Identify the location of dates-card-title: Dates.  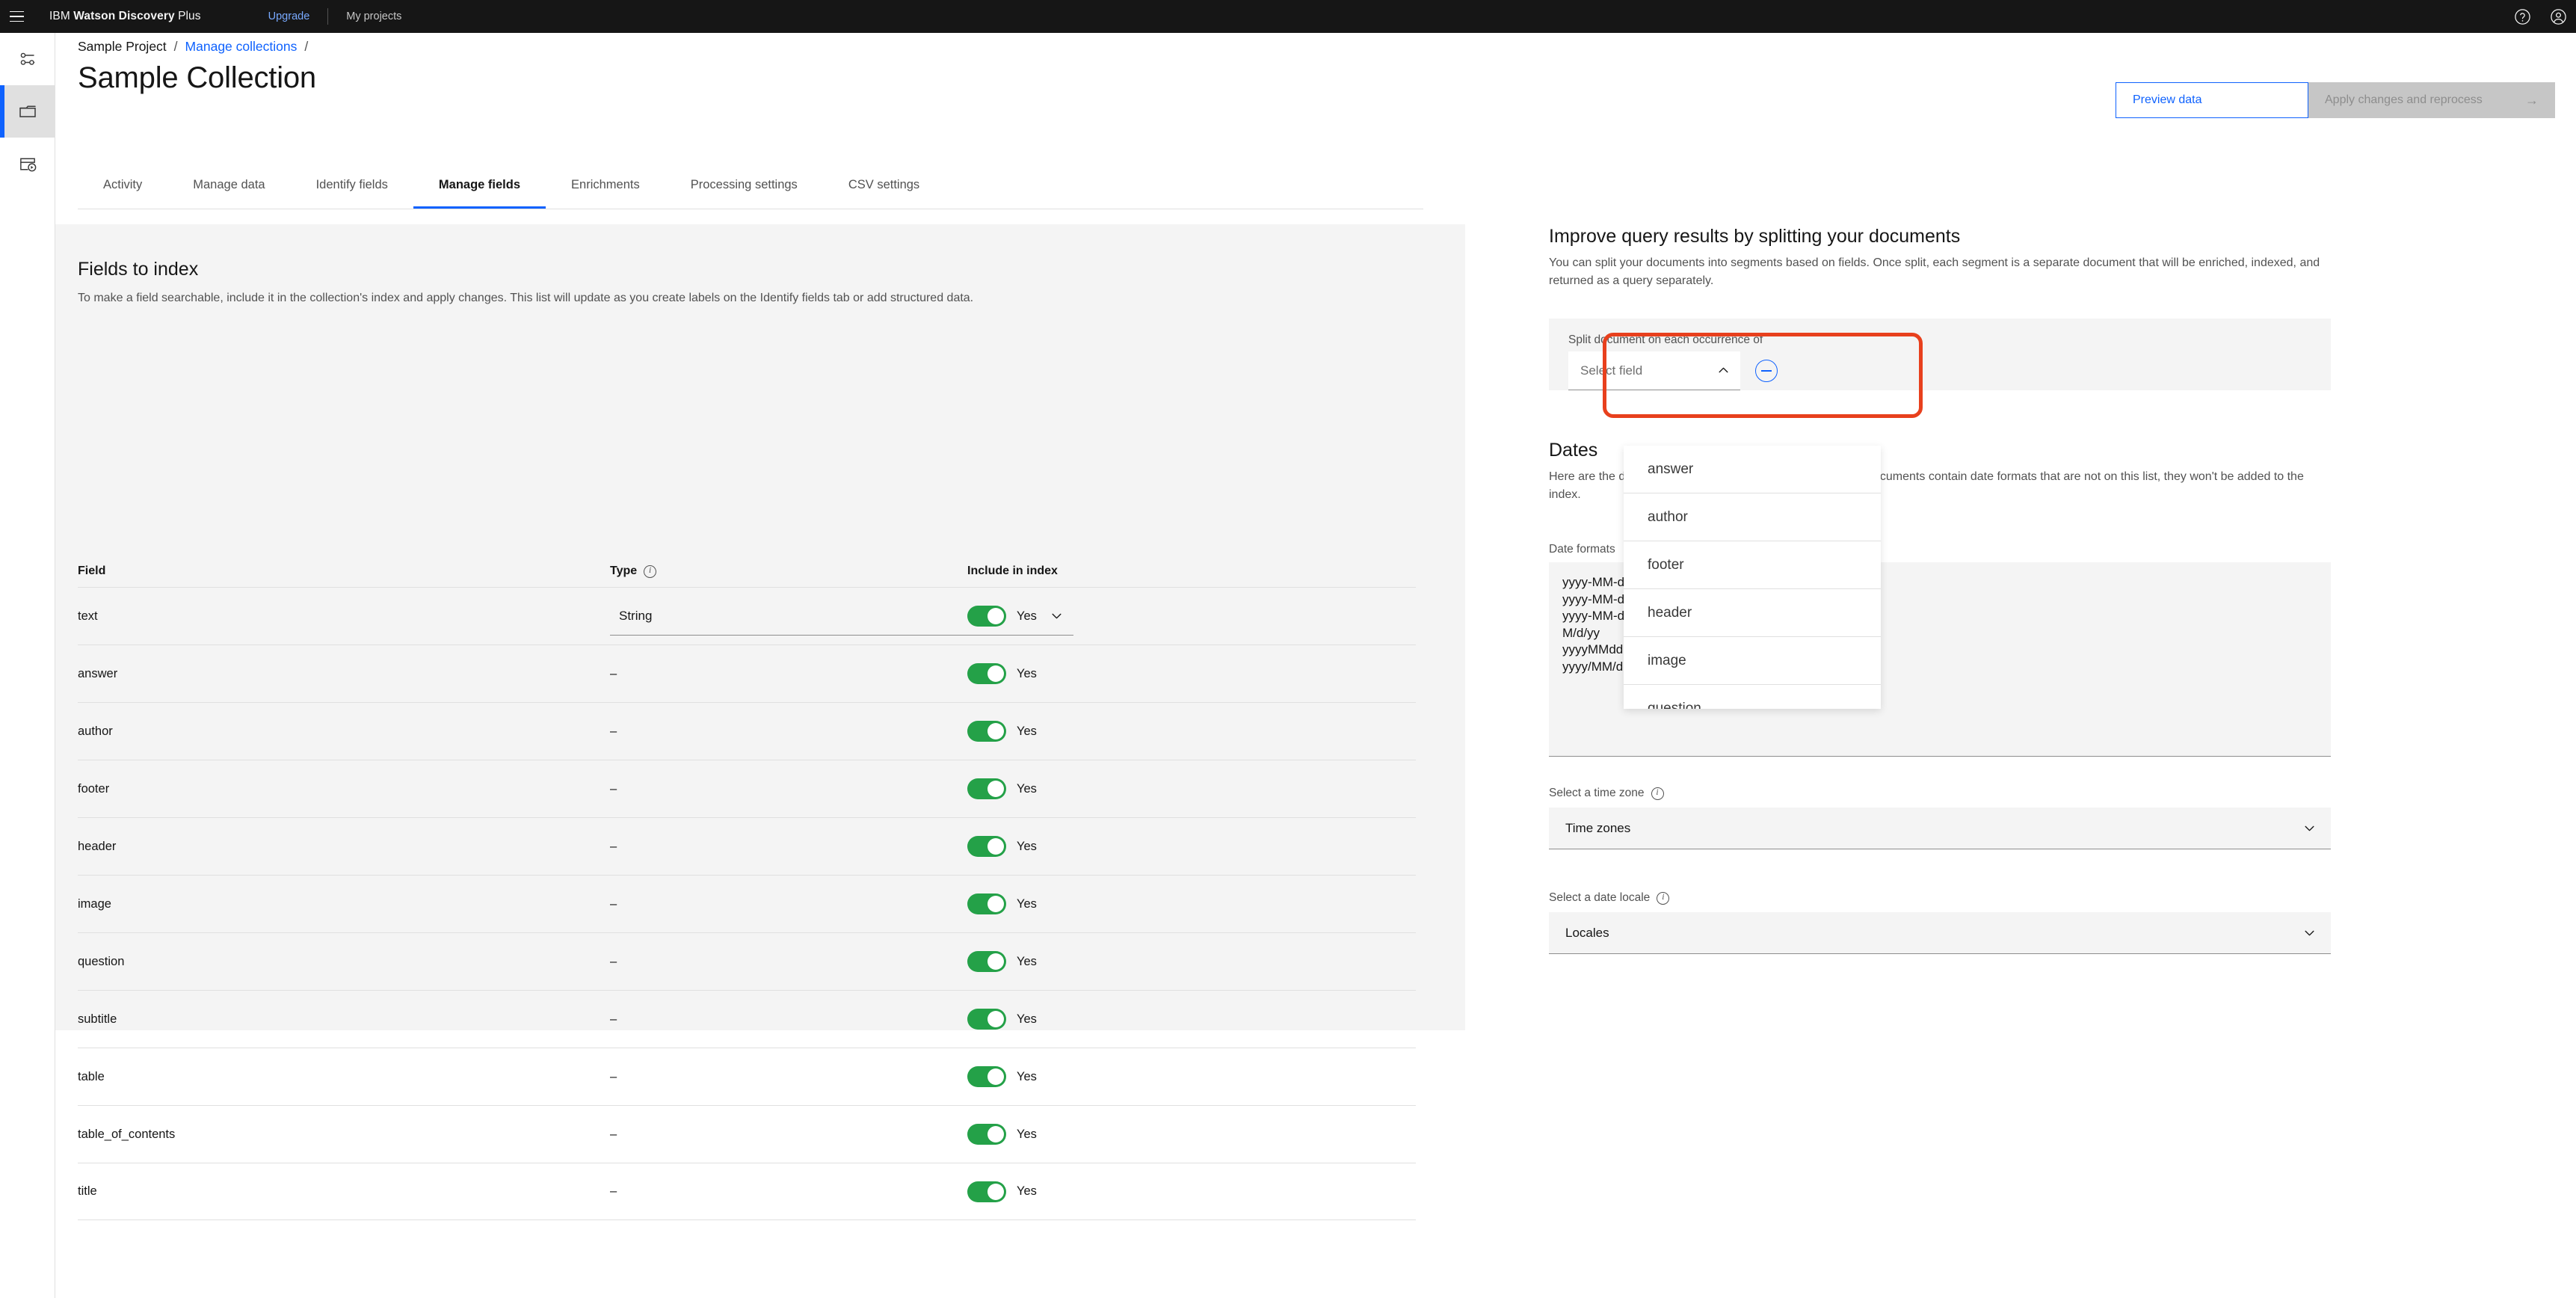
(1573, 450).